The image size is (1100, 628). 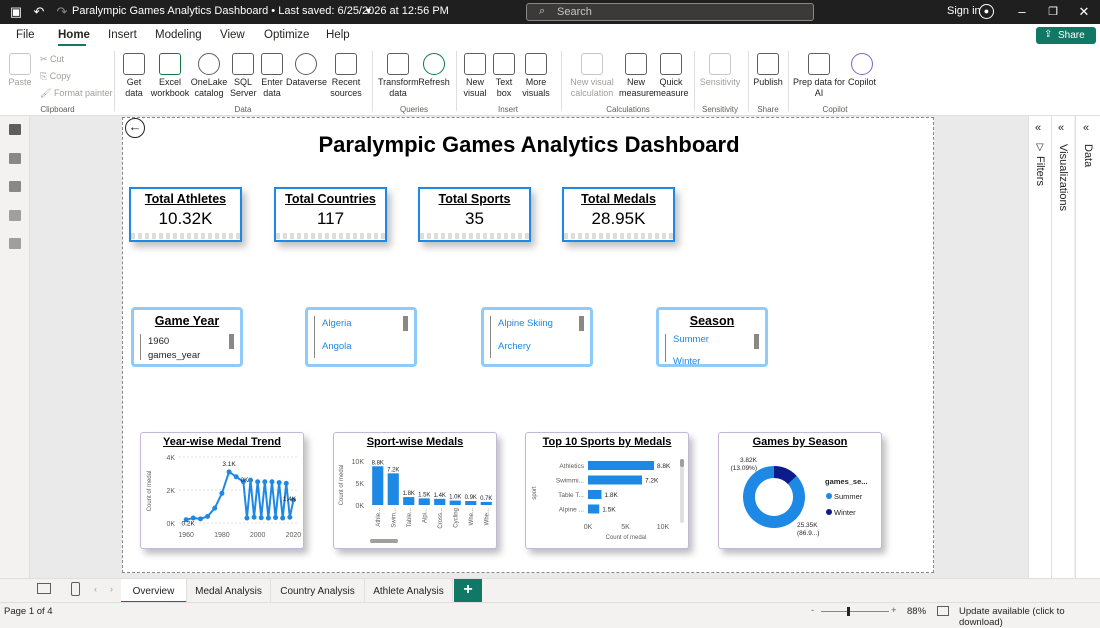 What do you see at coordinates (52, 59) in the screenshot?
I see `cut-button: ✂ Cut` at bounding box center [52, 59].